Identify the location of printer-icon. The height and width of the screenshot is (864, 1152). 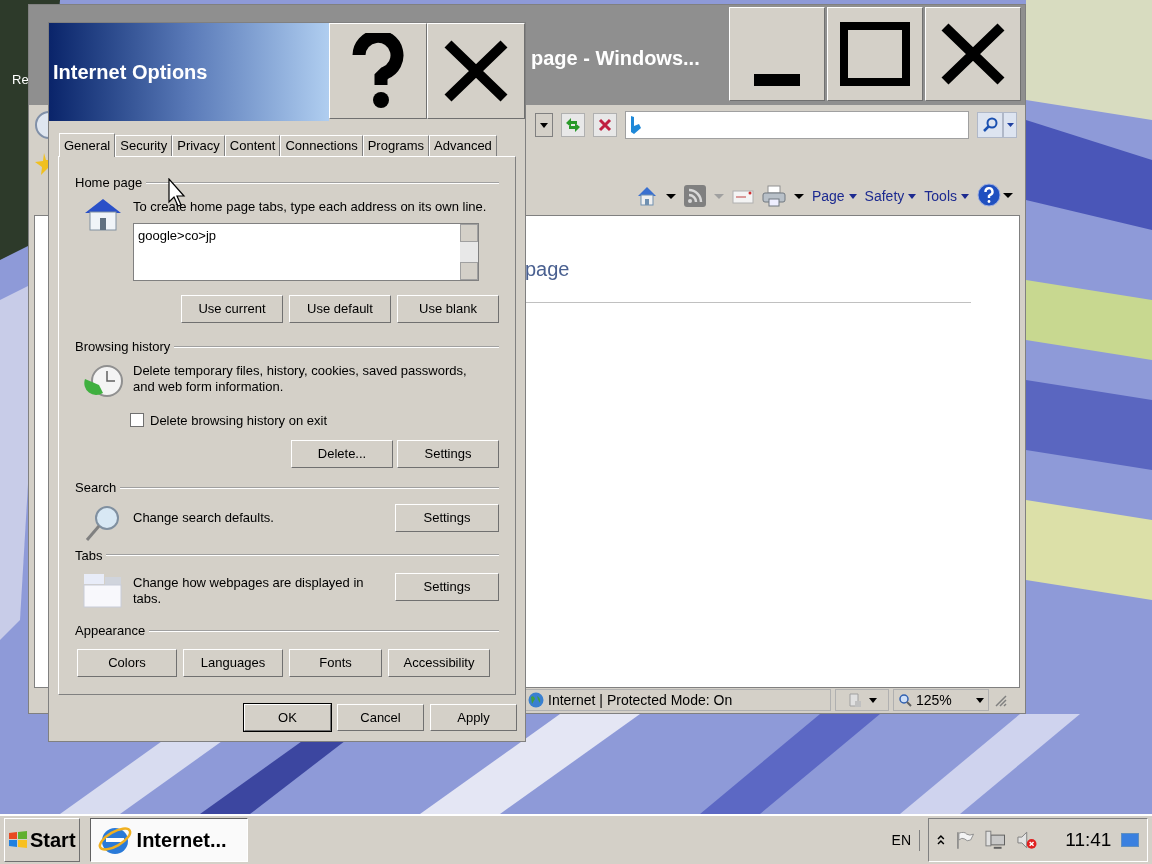
(773, 196).